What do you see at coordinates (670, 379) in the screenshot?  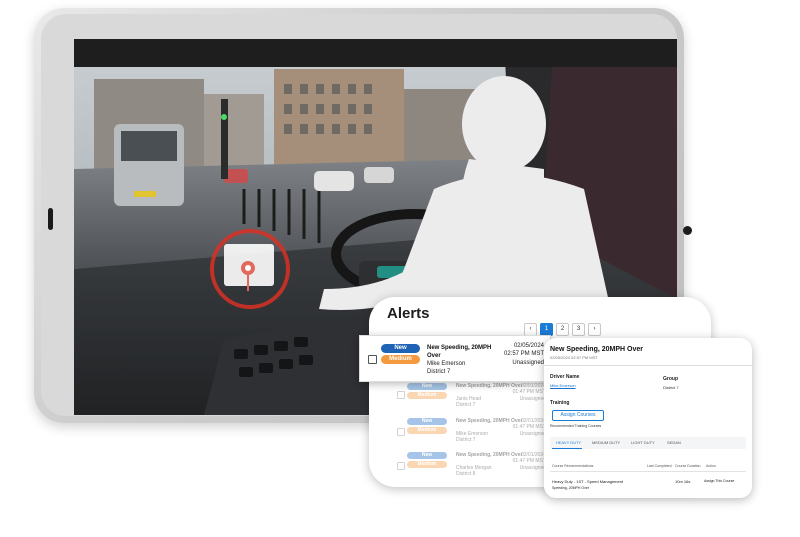 I see `group-label: Group` at bounding box center [670, 379].